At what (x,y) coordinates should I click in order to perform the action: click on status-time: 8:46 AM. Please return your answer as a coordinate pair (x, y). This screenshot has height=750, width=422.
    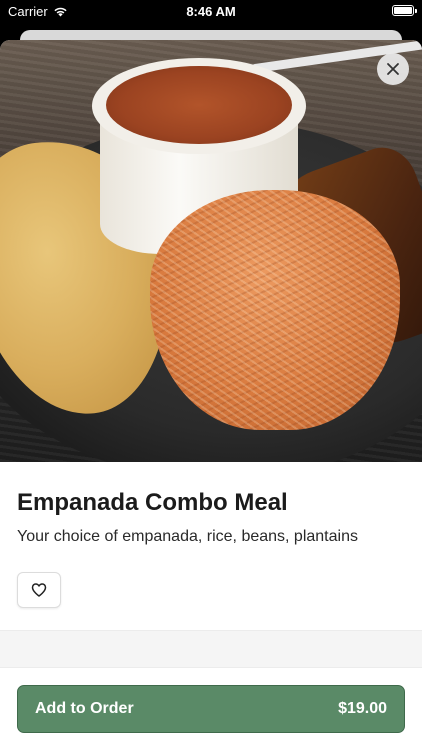
    Looking at the image, I should click on (211, 11).